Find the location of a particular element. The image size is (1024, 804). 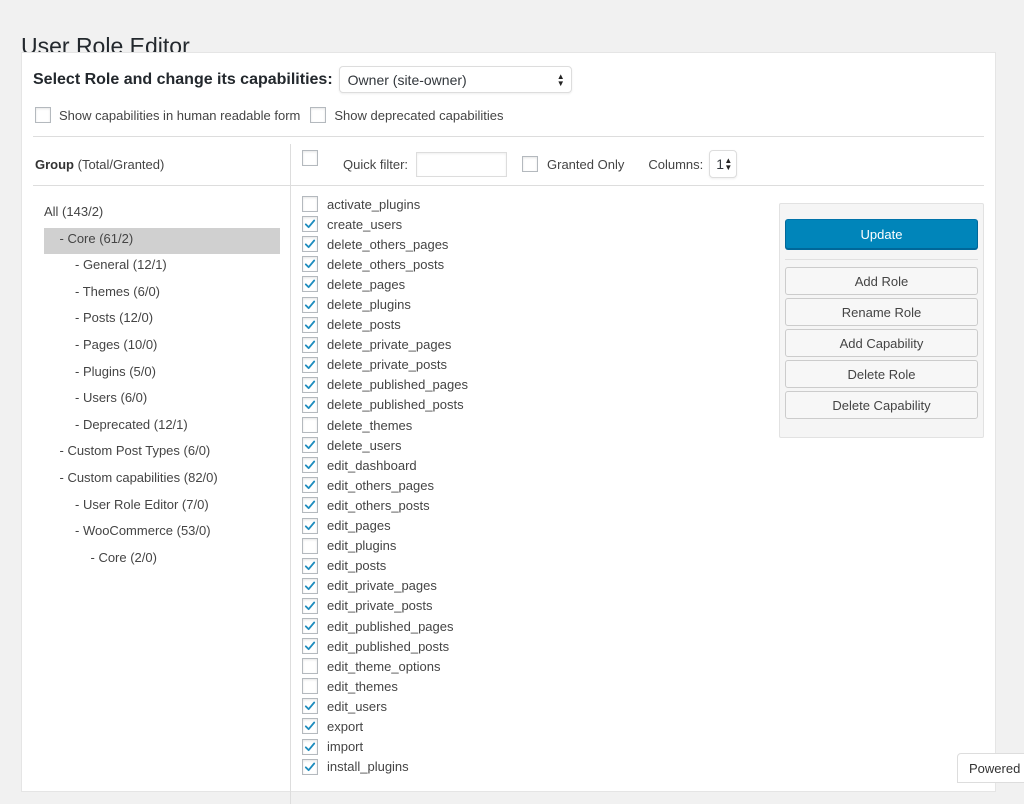

capability-item: edit_published_pages is located at coordinates (385, 626).